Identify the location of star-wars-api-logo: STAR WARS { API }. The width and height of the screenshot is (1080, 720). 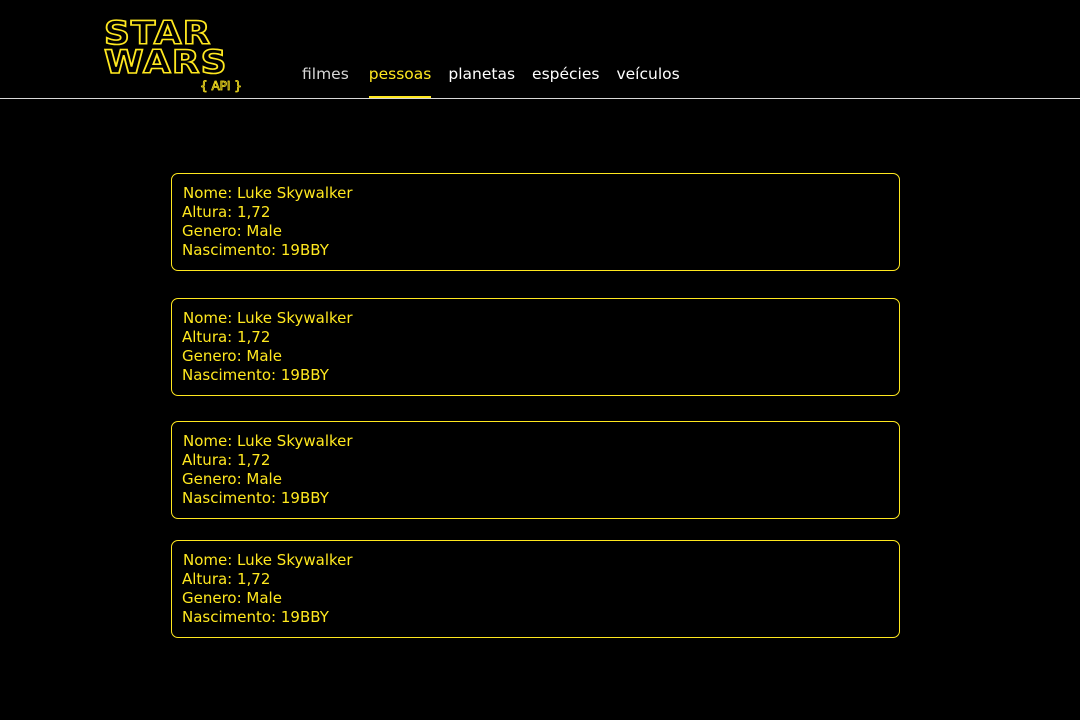
(173, 57).